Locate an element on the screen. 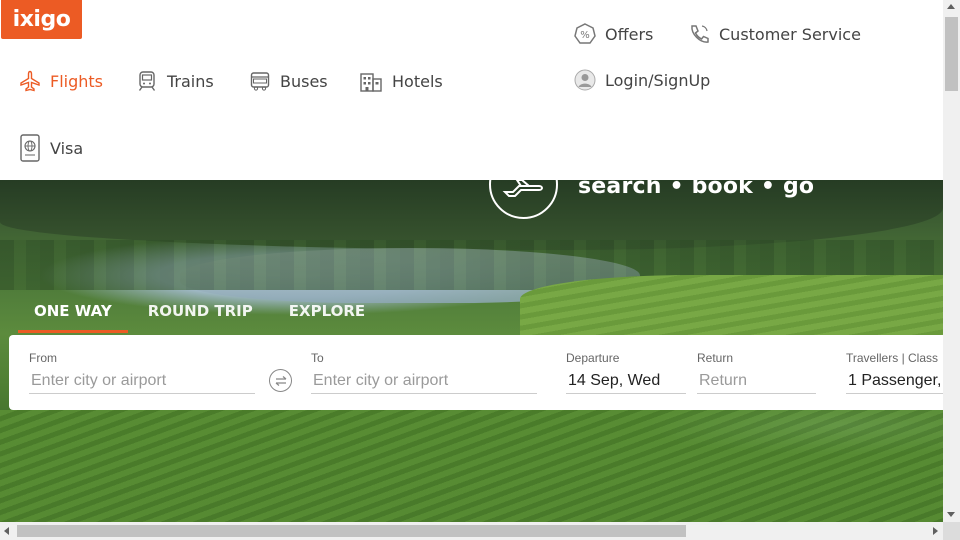 Image resolution: width=960 pixels, height=540 pixels. offers-link: % Offers is located at coordinates (613, 34).